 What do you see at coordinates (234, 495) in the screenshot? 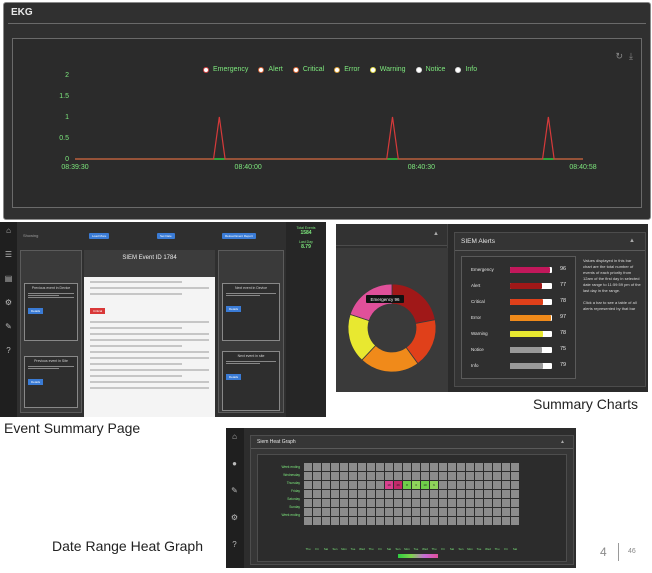
I see `sidebar-nav-icon: ✎` at bounding box center [234, 495].